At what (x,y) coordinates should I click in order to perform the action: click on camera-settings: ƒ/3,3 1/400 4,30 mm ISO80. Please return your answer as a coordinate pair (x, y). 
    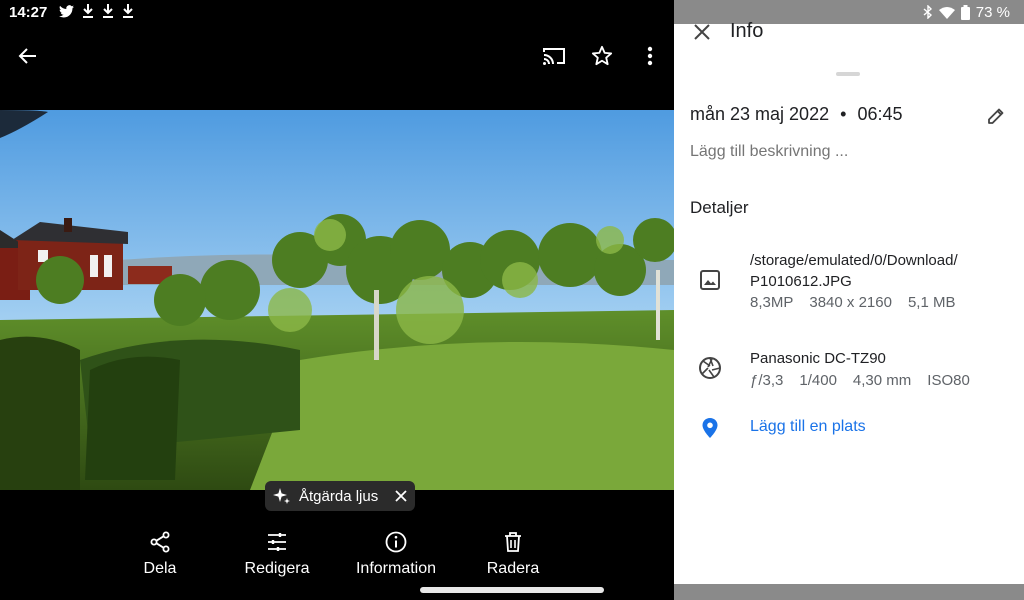
    Looking at the image, I should click on (860, 380).